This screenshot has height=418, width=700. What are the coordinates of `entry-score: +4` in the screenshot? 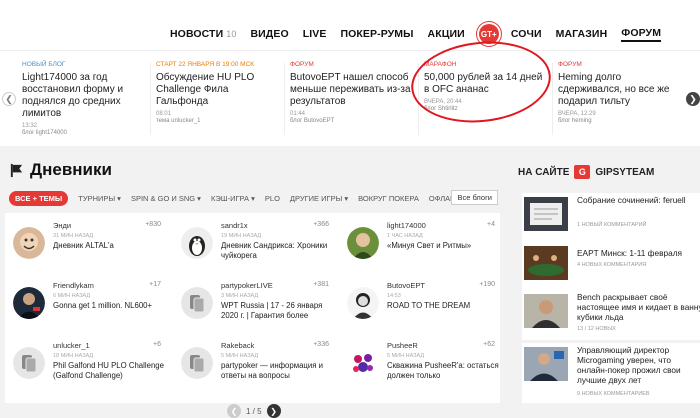 It's located at (491, 224).